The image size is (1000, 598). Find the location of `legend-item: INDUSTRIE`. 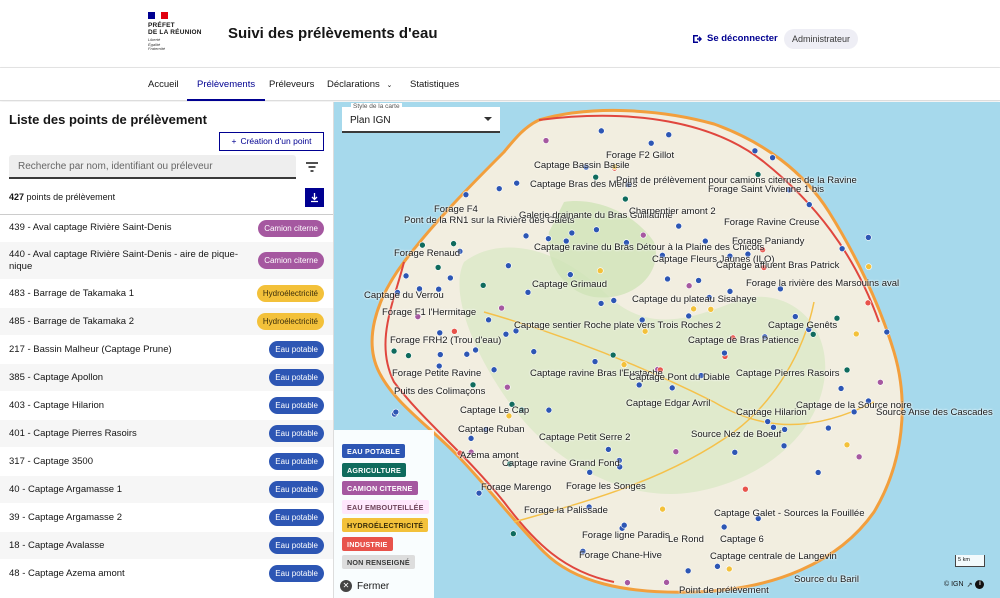

legend-item: INDUSTRIE is located at coordinates (367, 543).